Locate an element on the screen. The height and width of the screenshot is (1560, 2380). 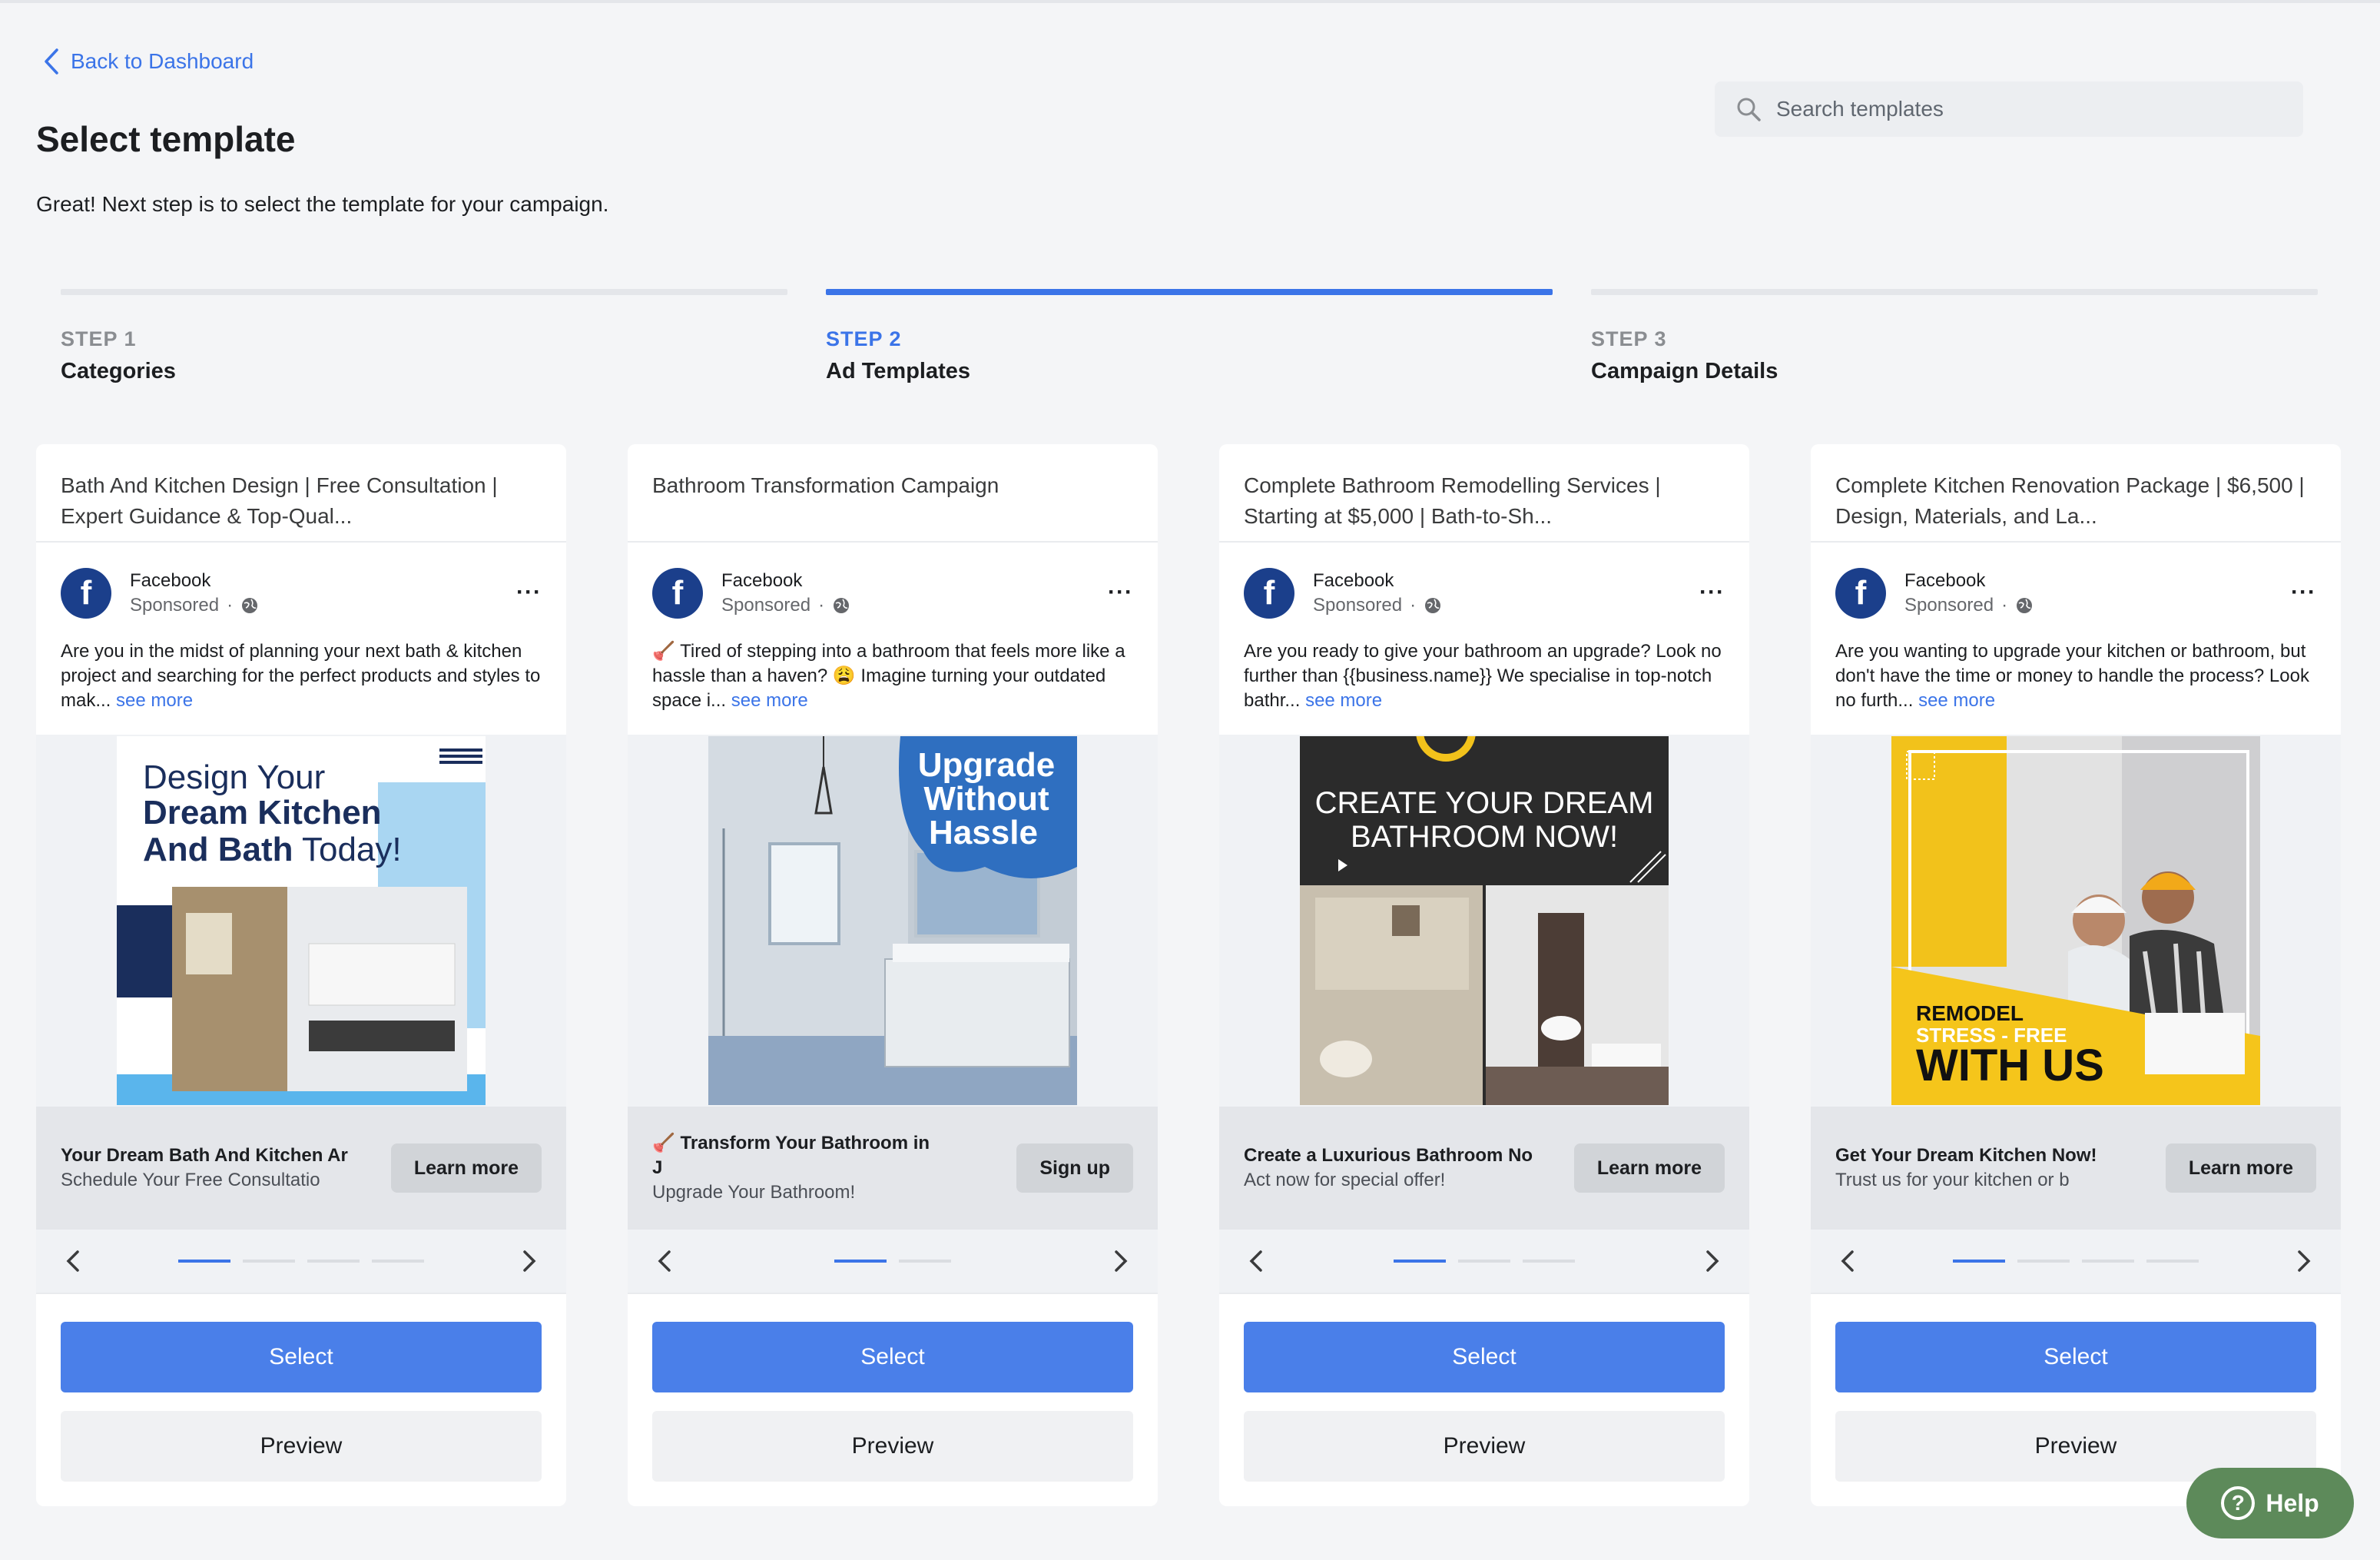
image-headline-2: Dream Kitchen is located at coordinates (262, 812).